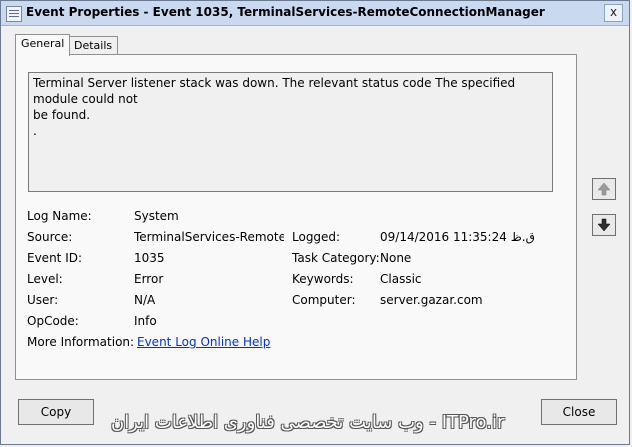 The width and height of the screenshot is (632, 447). What do you see at coordinates (50, 237) in the screenshot?
I see `source-label: Source:` at bounding box center [50, 237].